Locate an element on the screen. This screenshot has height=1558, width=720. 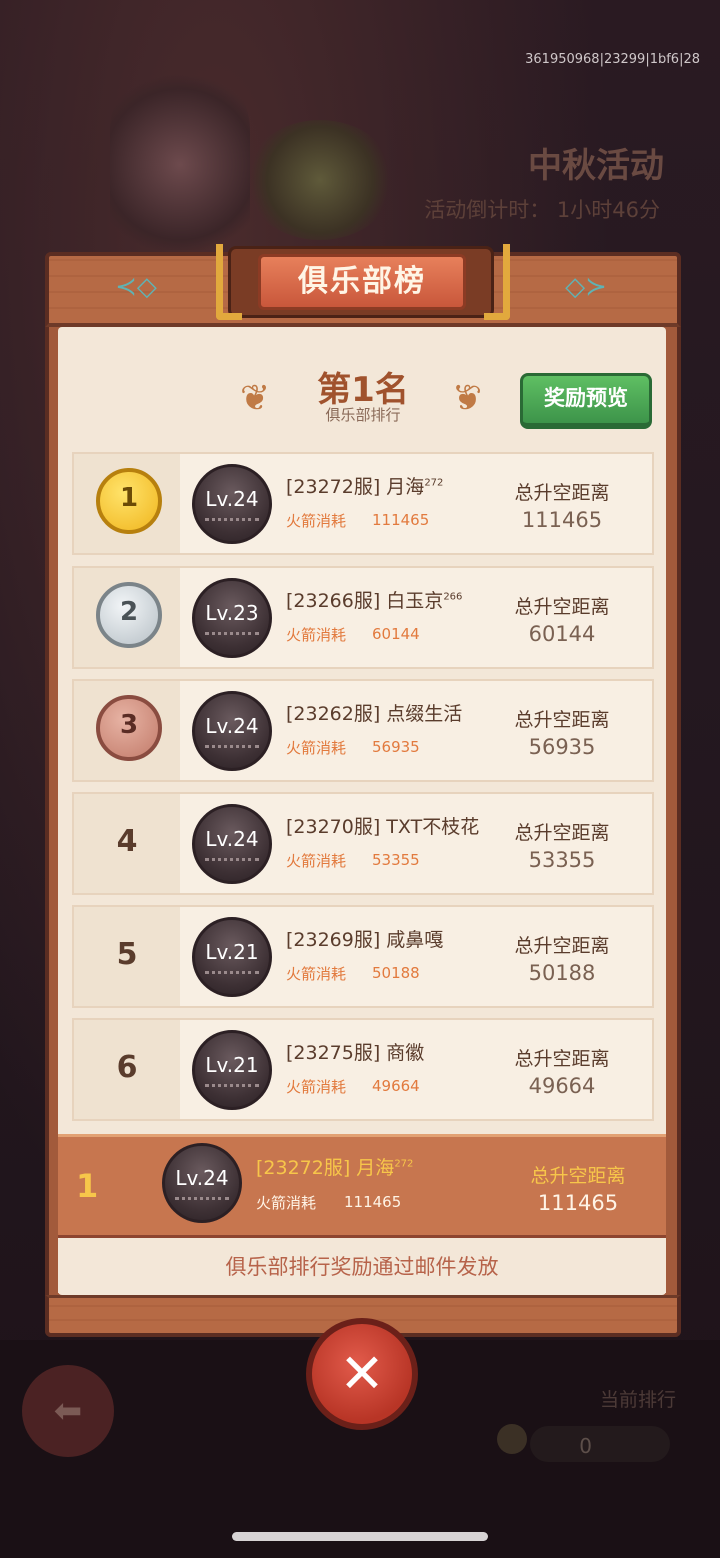
back-button: ⬅ is located at coordinates (68, 1411).